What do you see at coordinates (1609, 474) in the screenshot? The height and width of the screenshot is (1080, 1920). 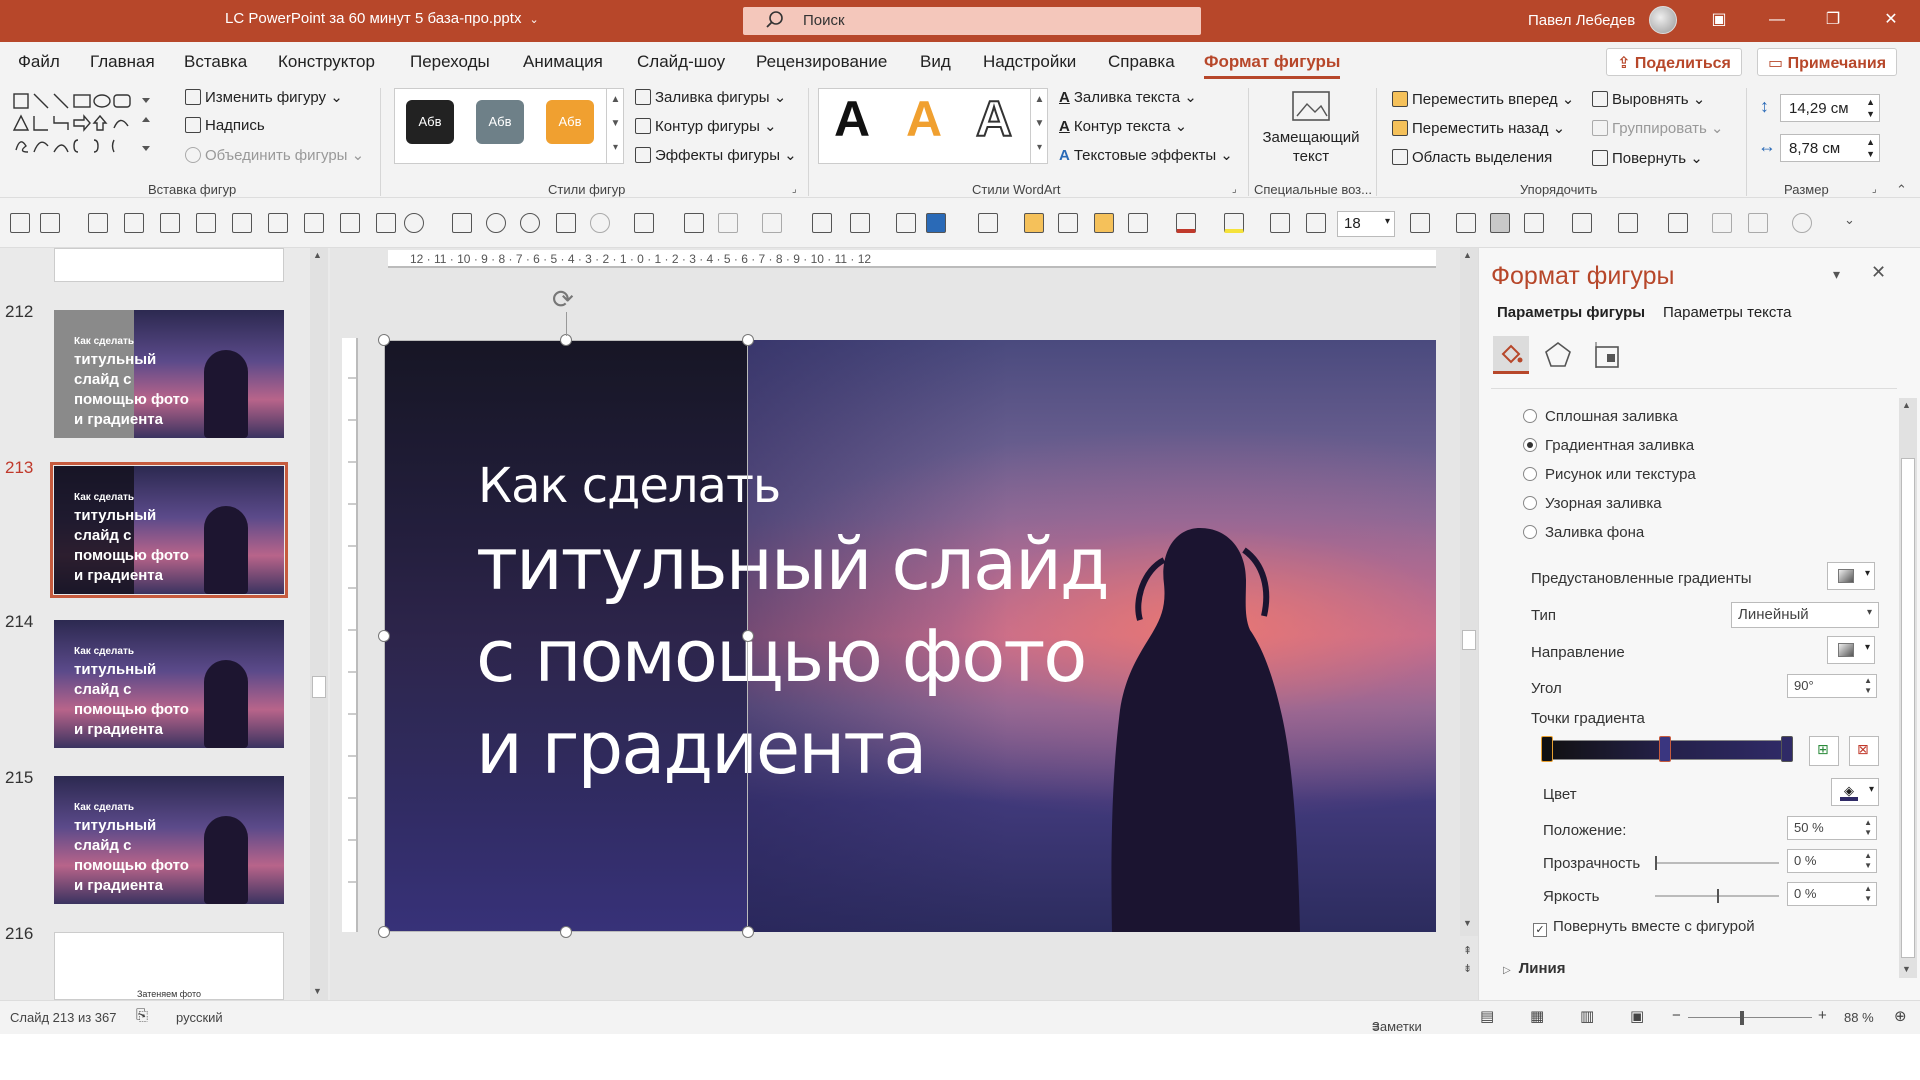 I see `radio-picture-fill: Рисунок или текстура` at bounding box center [1609, 474].